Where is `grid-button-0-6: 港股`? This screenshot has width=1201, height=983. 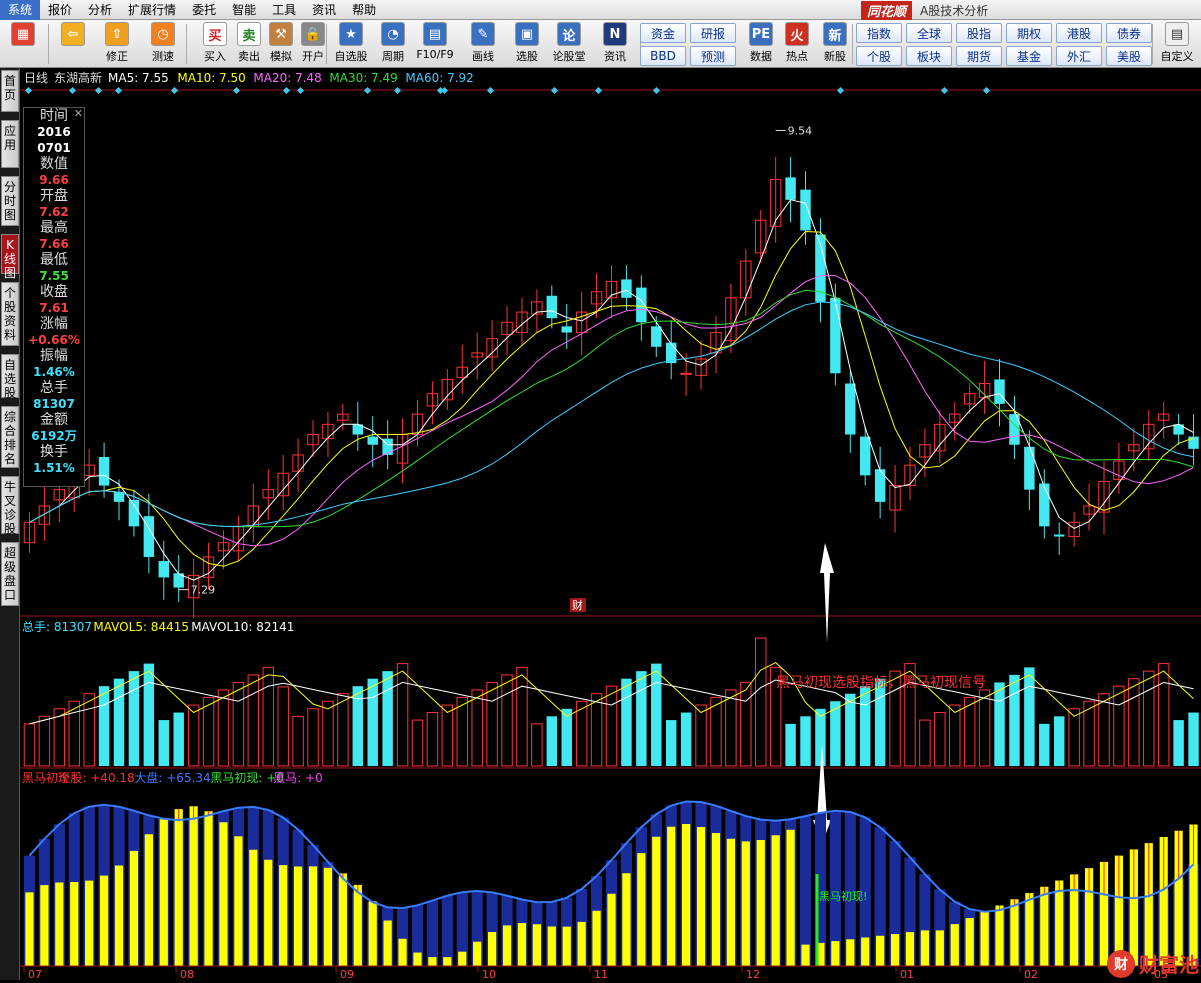
grid-button-0-6: 港股 is located at coordinates (1079, 33).